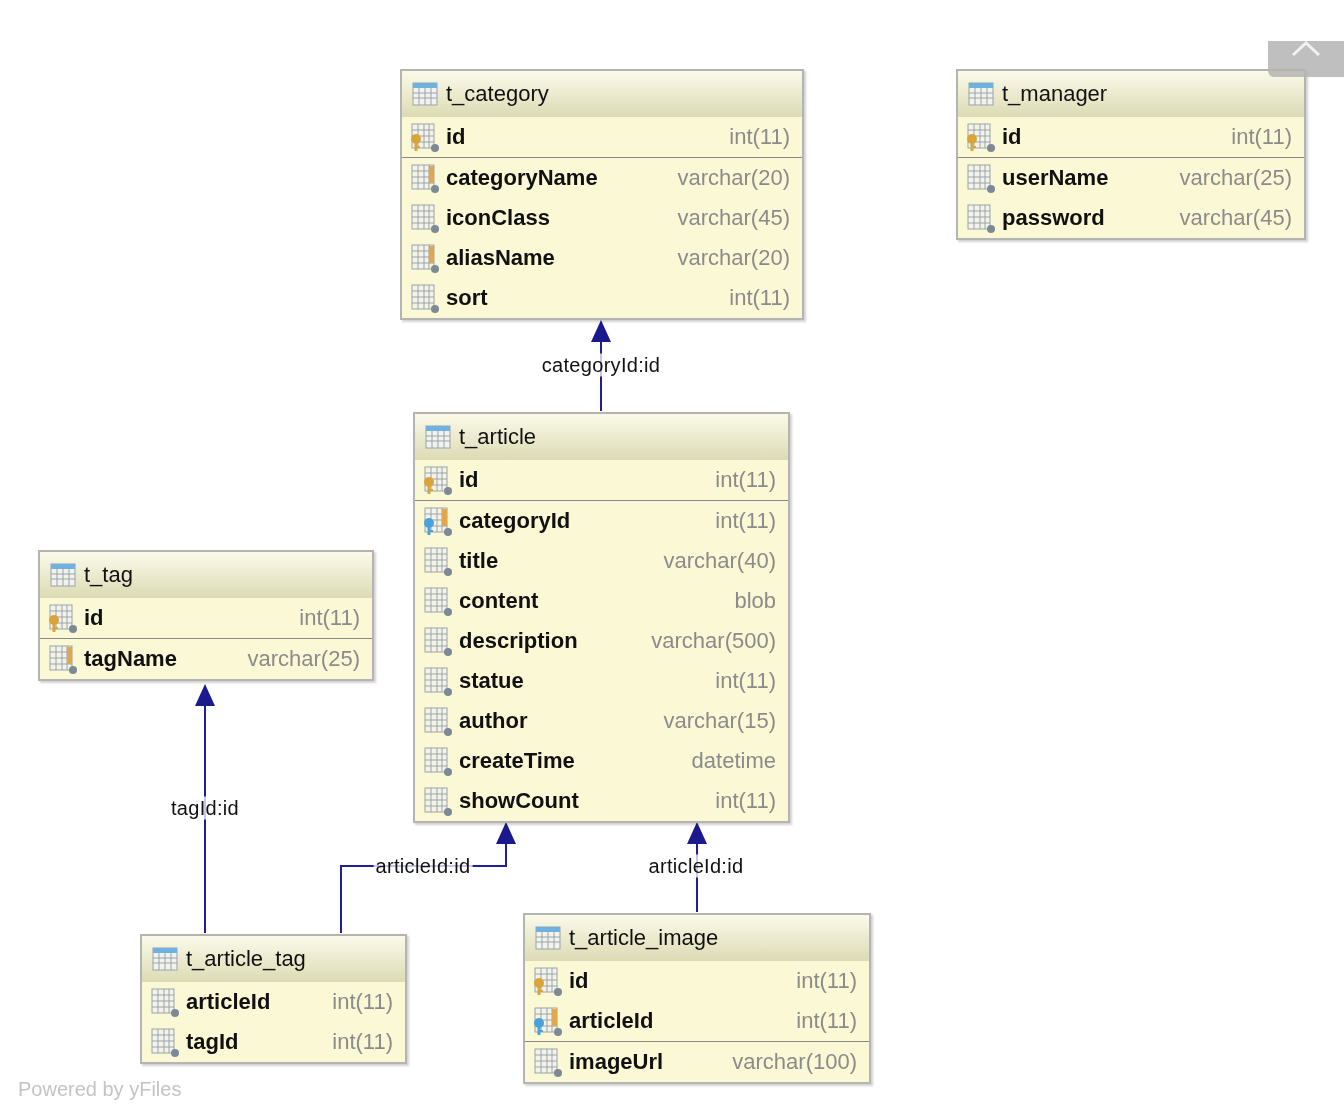 The height and width of the screenshot is (1108, 1344). Describe the element at coordinates (794, 1062) in the screenshot. I see `column-type: varchar(100)` at that location.